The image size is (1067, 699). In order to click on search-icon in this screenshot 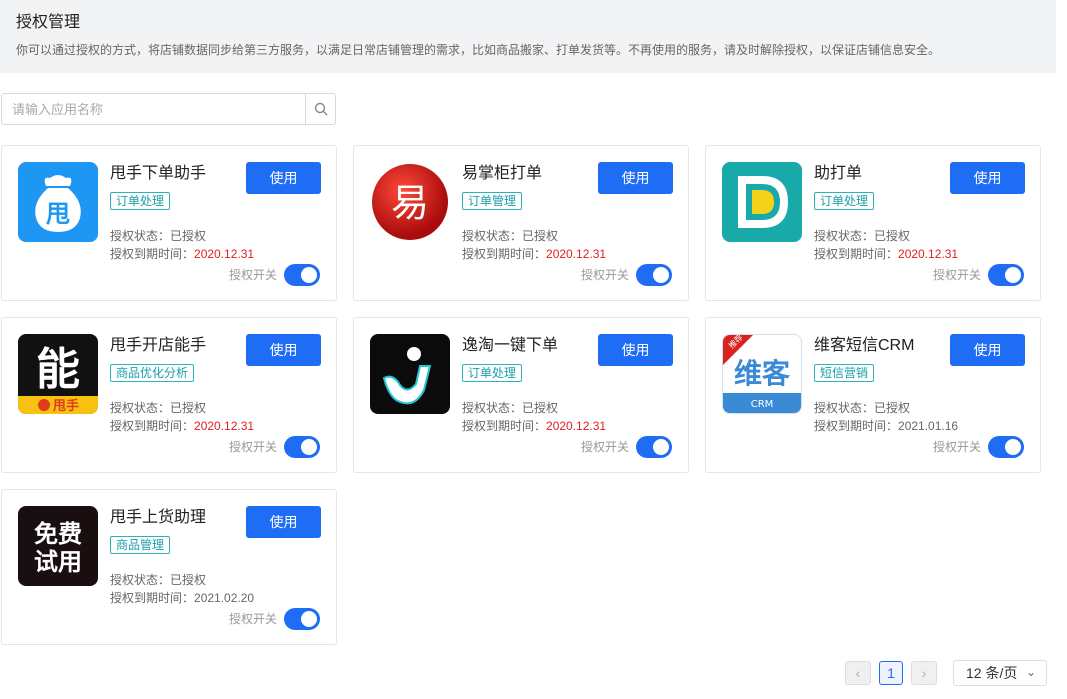, I will do `click(320, 109)`.